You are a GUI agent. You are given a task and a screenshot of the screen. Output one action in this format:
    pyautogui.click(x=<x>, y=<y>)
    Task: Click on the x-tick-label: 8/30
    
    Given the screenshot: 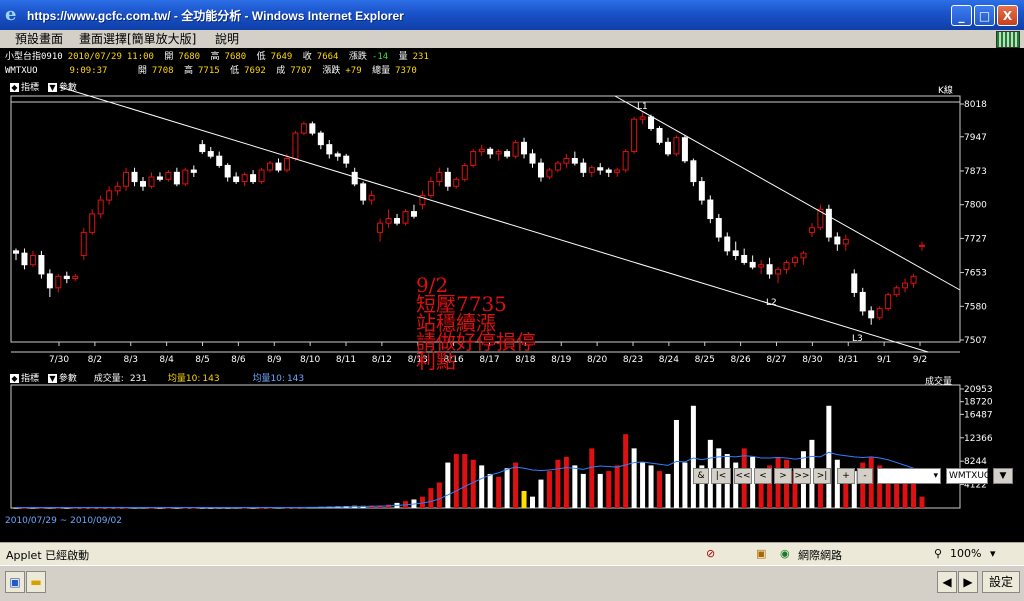 What is the action you would take?
    pyautogui.click(x=812, y=360)
    